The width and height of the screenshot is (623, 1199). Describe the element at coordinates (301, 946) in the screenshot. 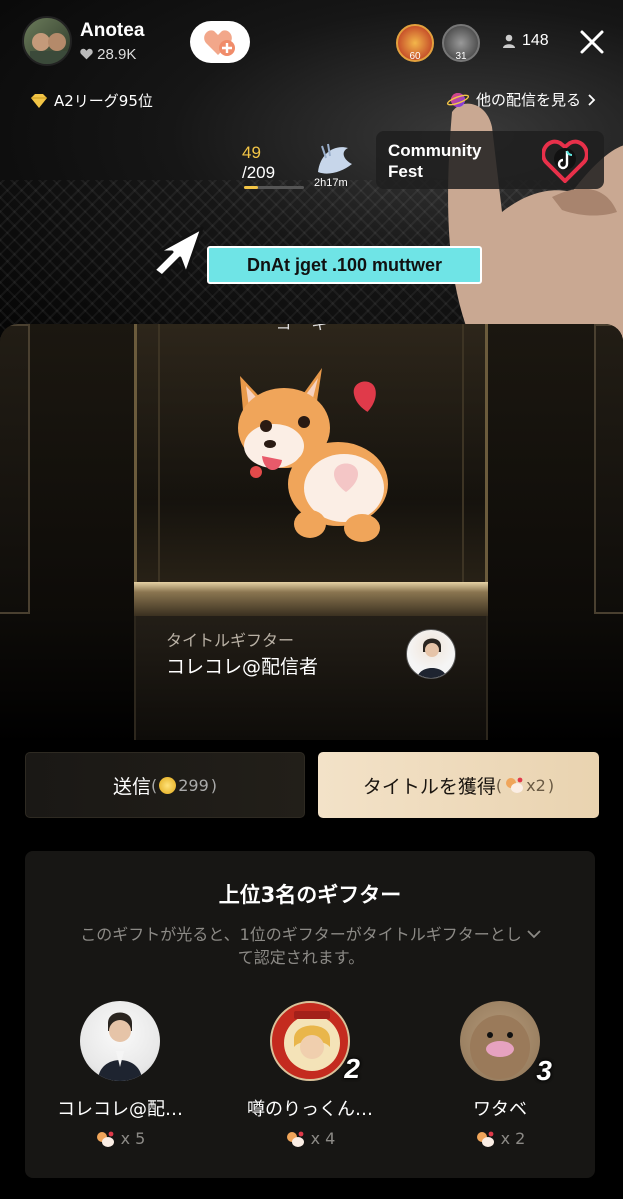

I see `top-gifters-description: このギフトが光ると、1位のギフターがタイトルギフターとして認定されます。` at that location.